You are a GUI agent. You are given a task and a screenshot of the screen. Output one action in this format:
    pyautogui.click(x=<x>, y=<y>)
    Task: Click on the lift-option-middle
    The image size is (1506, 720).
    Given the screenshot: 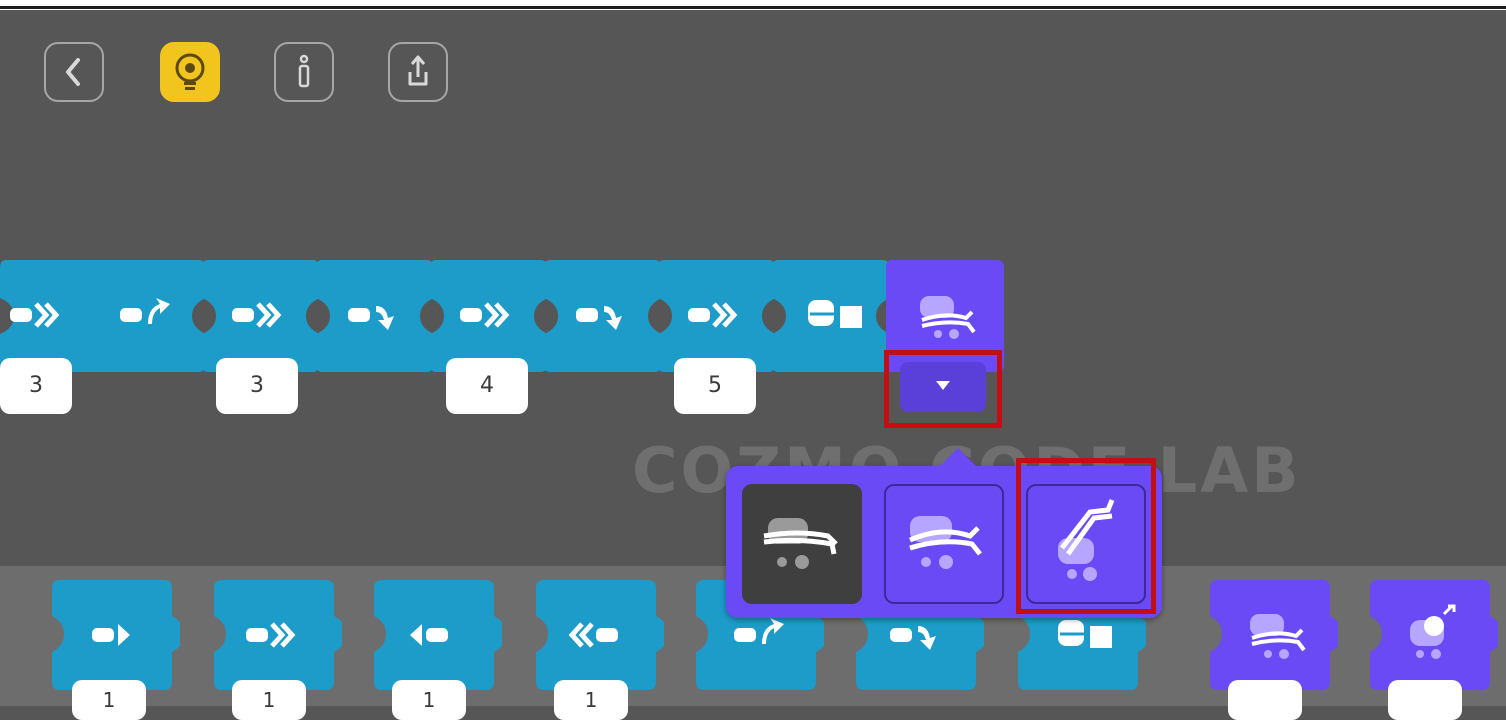 What is the action you would take?
    pyautogui.click(x=944, y=544)
    